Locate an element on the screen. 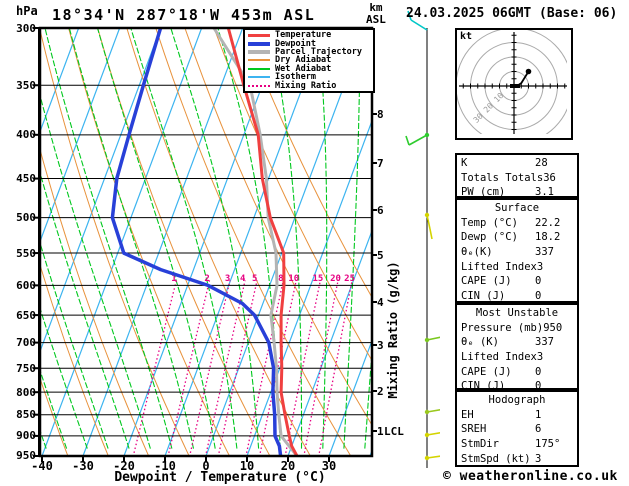 The image size is (629, 486). table-row: Totals Totals 36 is located at coordinates (517, 178).